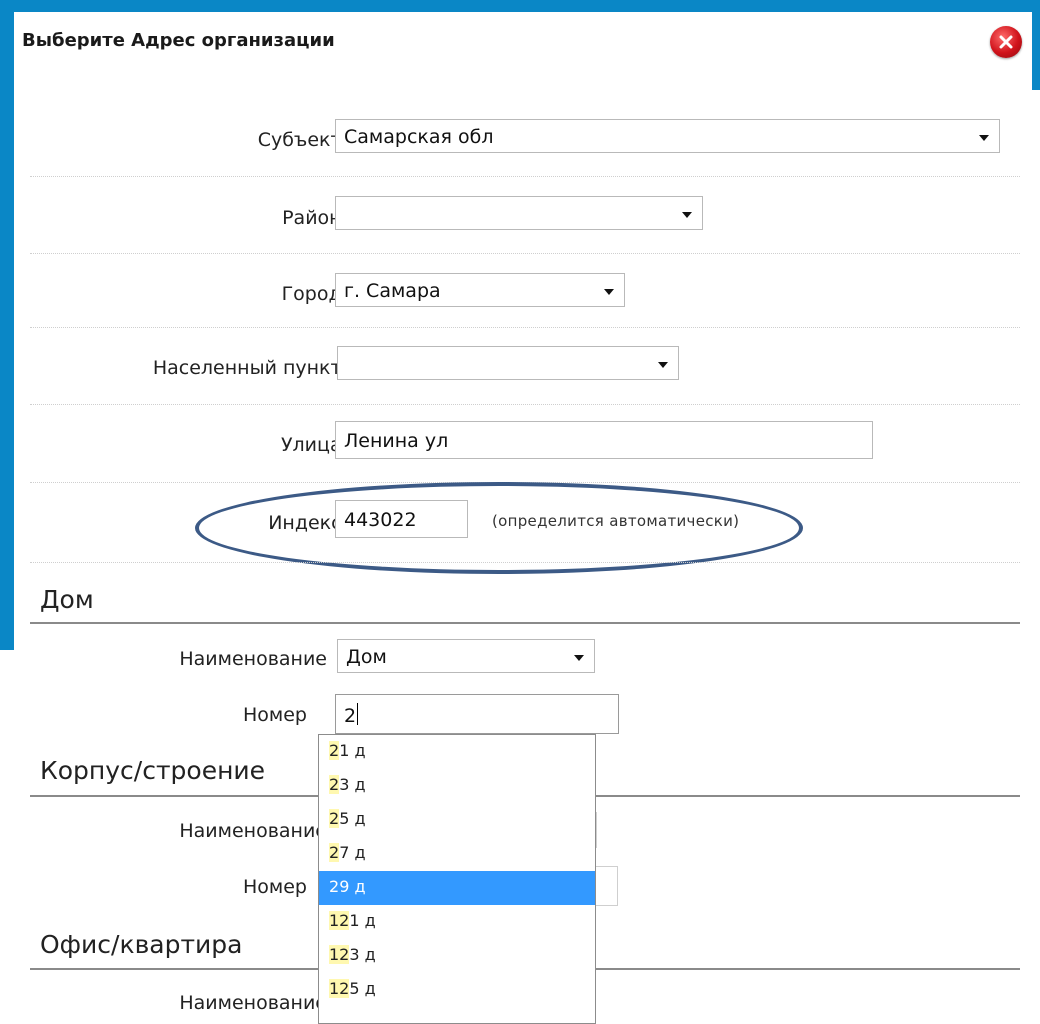  Describe the element at coordinates (396, 441) in the screenshot. I see `street-value: Ленина ул` at that location.